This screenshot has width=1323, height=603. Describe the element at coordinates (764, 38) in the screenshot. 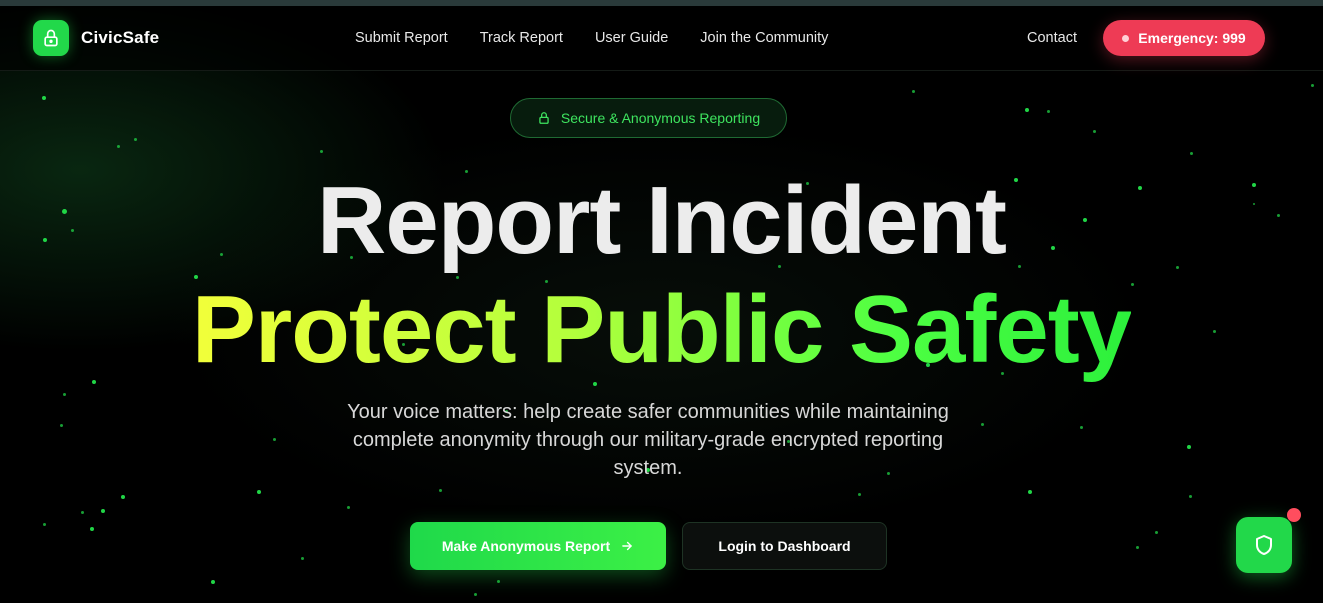

I see `nav-join-community: Join the Community` at that location.